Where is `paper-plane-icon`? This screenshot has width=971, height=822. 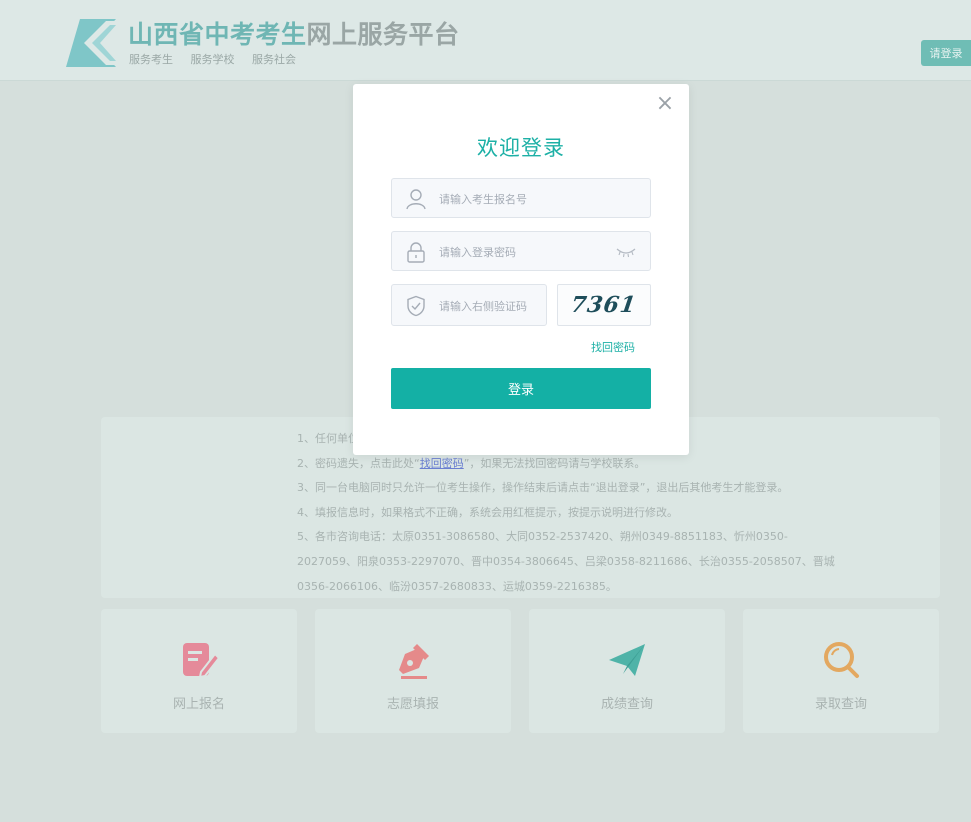
paper-plane-icon is located at coordinates (627, 660).